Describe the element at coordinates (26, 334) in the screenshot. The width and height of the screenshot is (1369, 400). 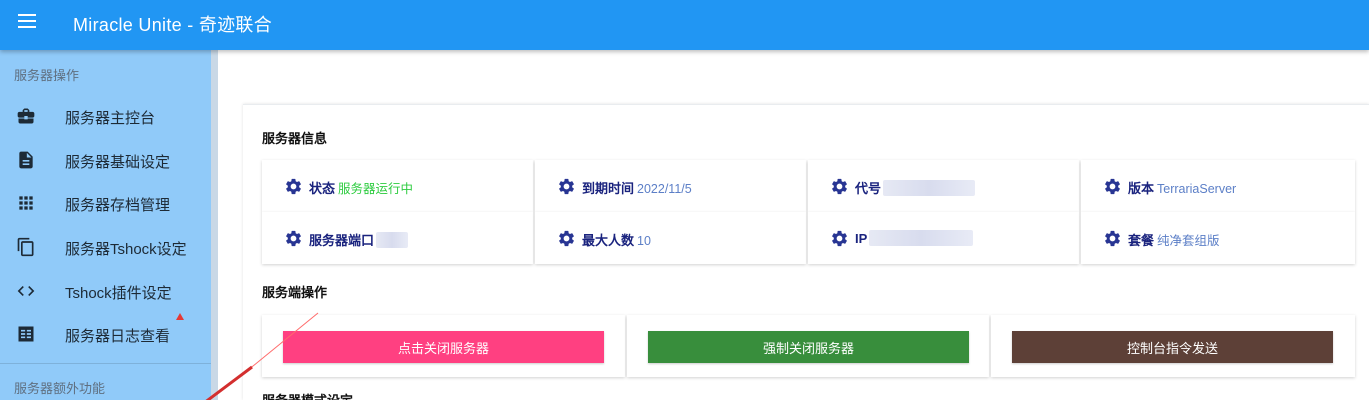
I see `receipt-icon` at that location.